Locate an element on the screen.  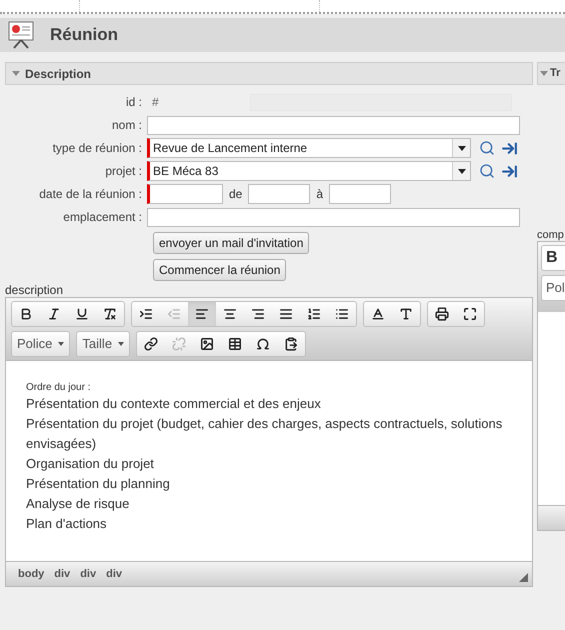
toolbar-button is located at coordinates (202, 314).